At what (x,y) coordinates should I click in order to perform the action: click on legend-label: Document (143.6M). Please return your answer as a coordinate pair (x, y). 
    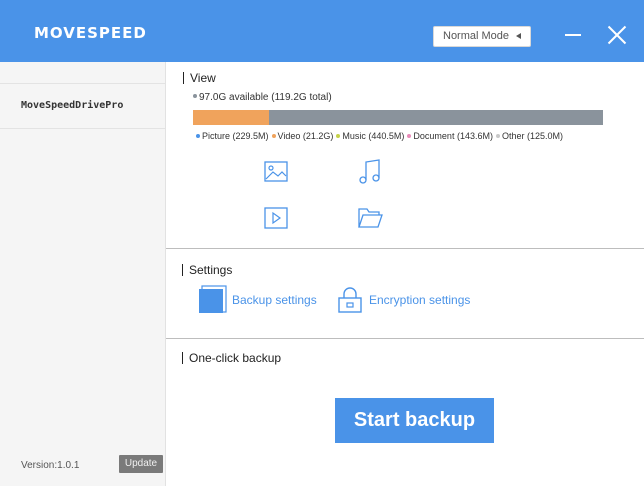
    Looking at the image, I should click on (453, 136).